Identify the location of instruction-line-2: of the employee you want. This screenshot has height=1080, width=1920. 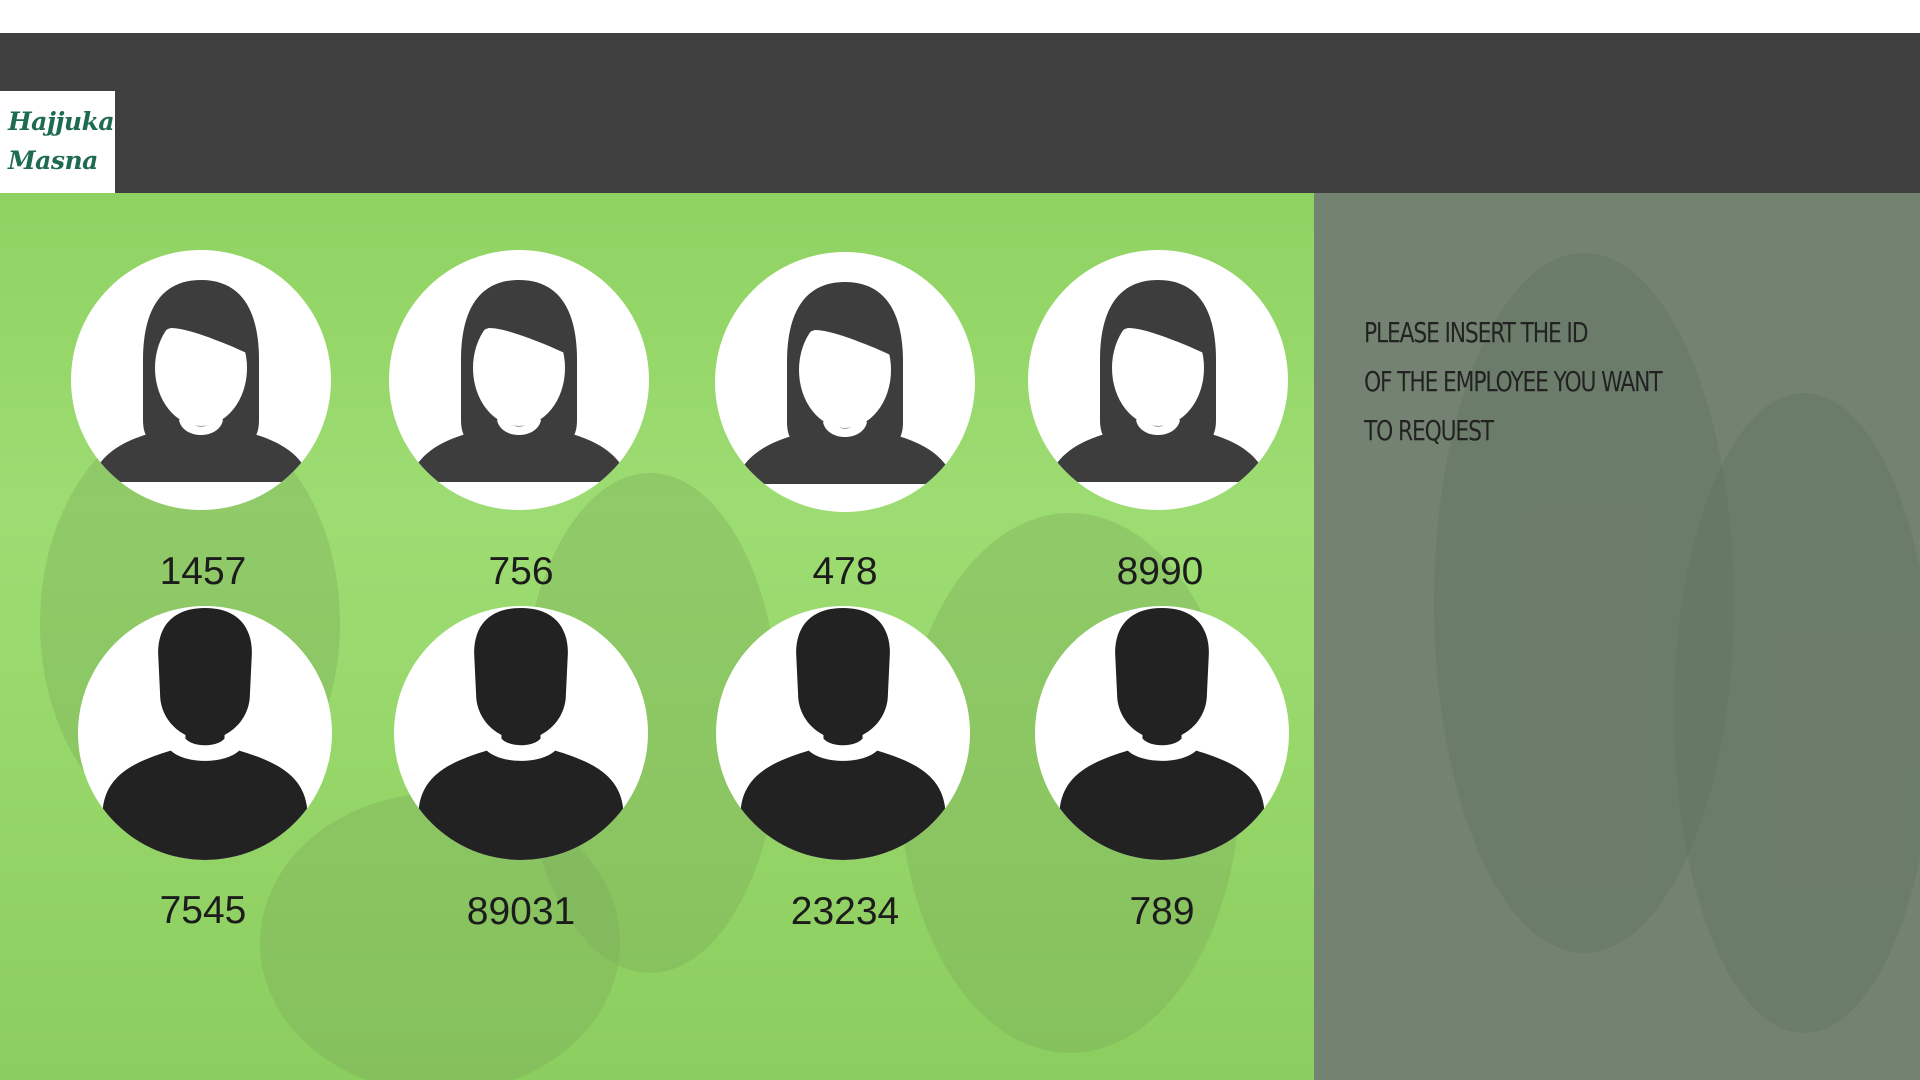
(1513, 381).